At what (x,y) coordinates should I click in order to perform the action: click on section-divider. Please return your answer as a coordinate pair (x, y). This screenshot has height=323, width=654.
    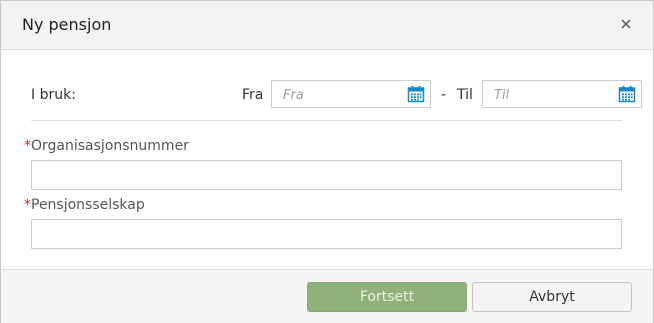
    Looking at the image, I should click on (326, 120).